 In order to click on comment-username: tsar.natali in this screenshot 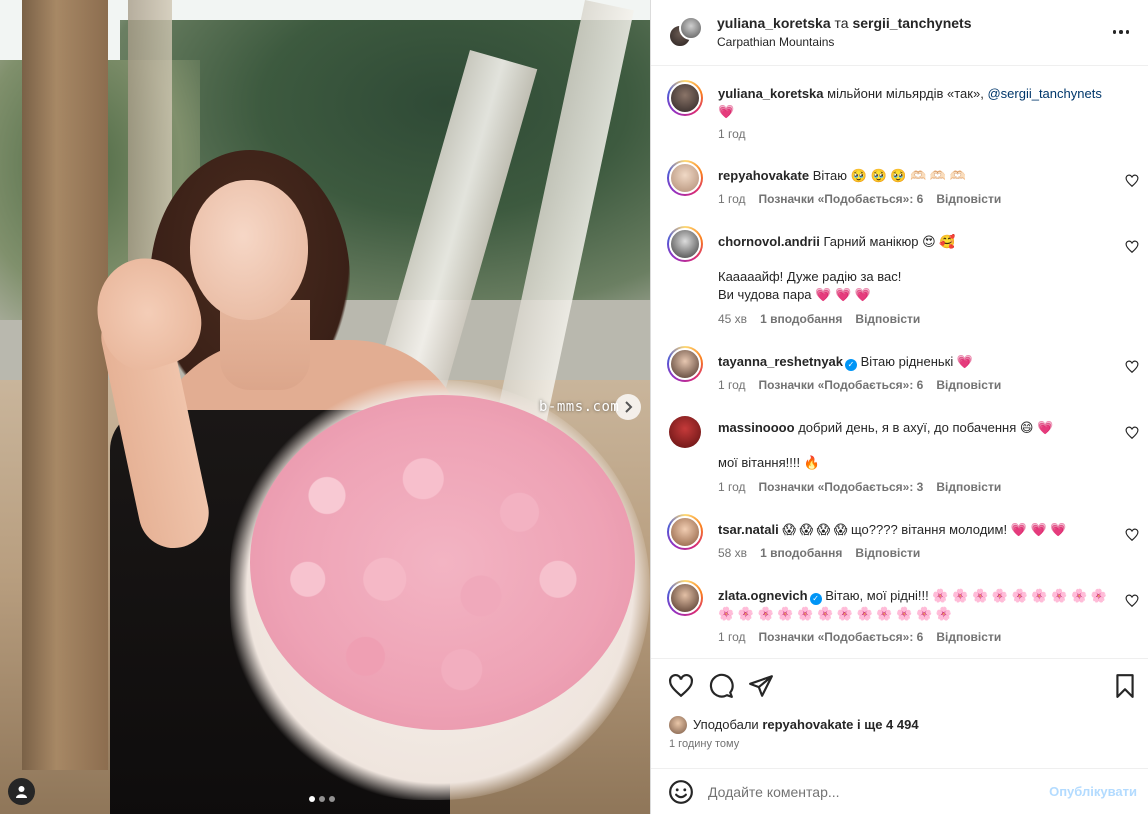, I will do `click(748, 529)`.